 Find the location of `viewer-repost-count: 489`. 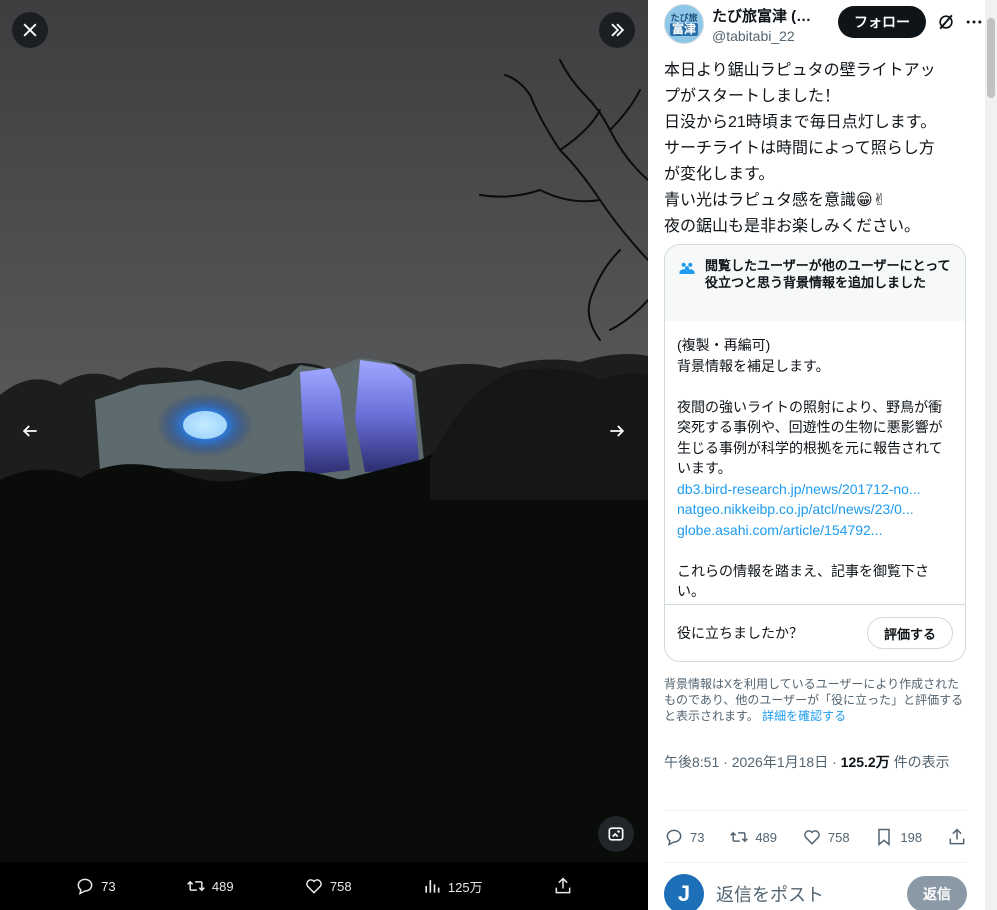

viewer-repost-count: 489 is located at coordinates (222, 886).